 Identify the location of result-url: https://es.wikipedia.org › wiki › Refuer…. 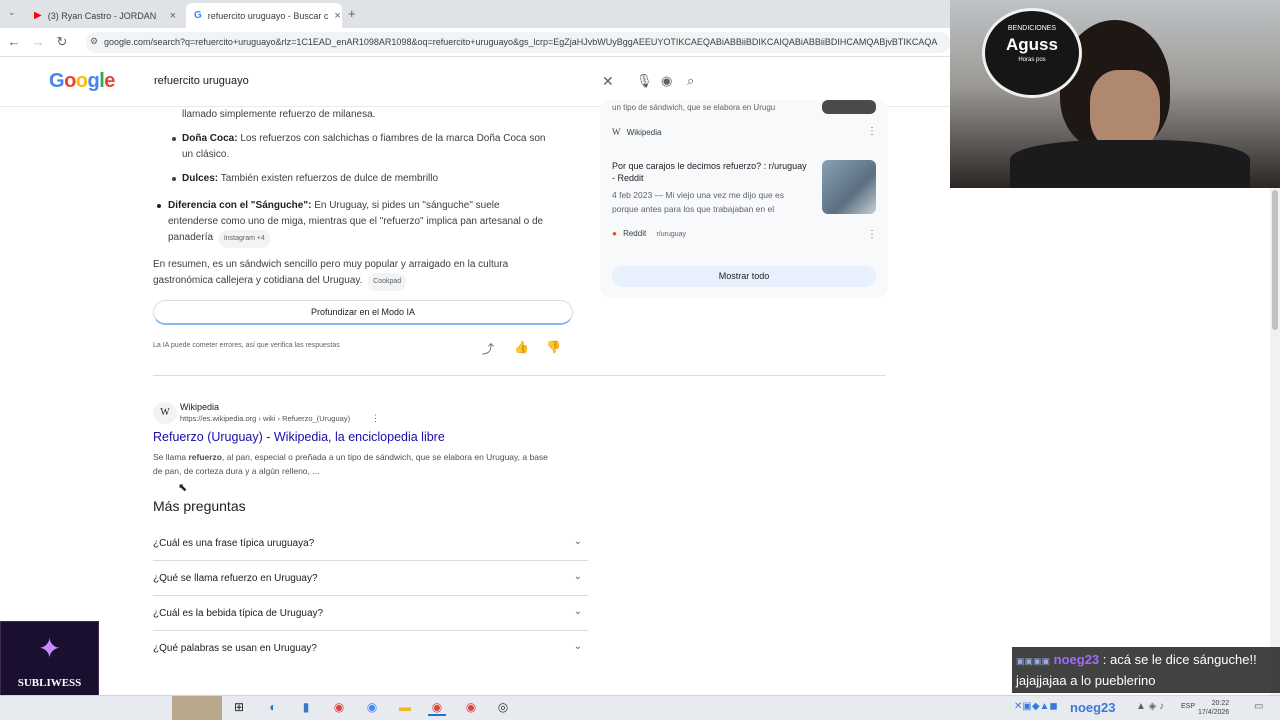
(265, 418).